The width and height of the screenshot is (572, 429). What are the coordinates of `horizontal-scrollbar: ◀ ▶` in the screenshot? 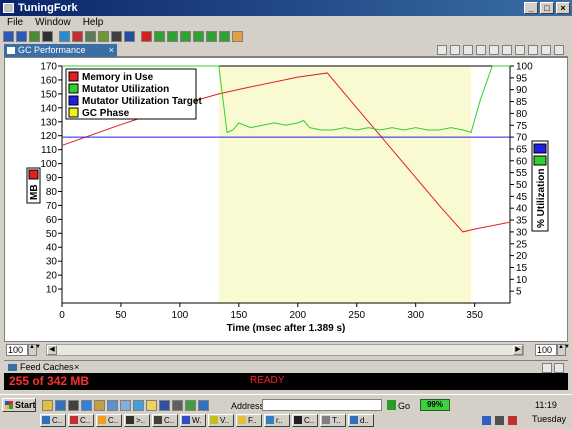 It's located at (285, 350).